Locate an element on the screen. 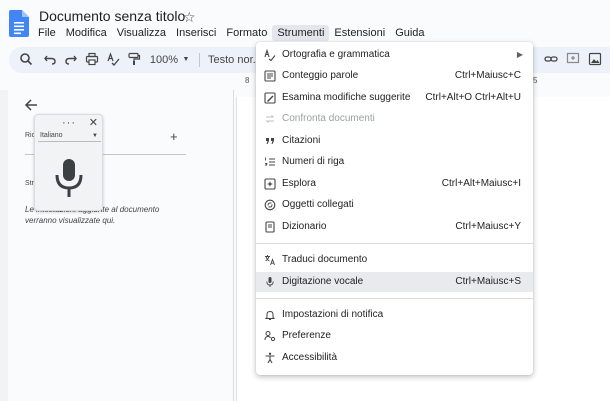 Image resolution: width=610 pixels, height=401 pixels. linked-objects-icon is located at coordinates (270, 205).